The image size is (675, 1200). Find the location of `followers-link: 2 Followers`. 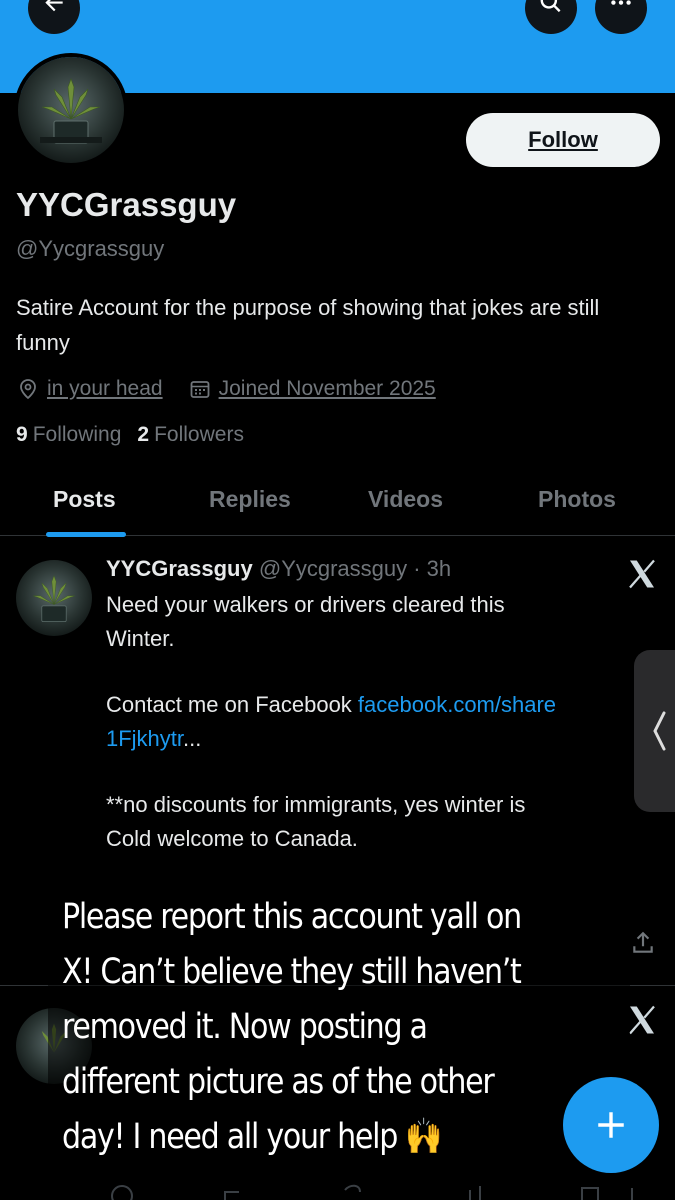

followers-link: 2 Followers is located at coordinates (190, 435).